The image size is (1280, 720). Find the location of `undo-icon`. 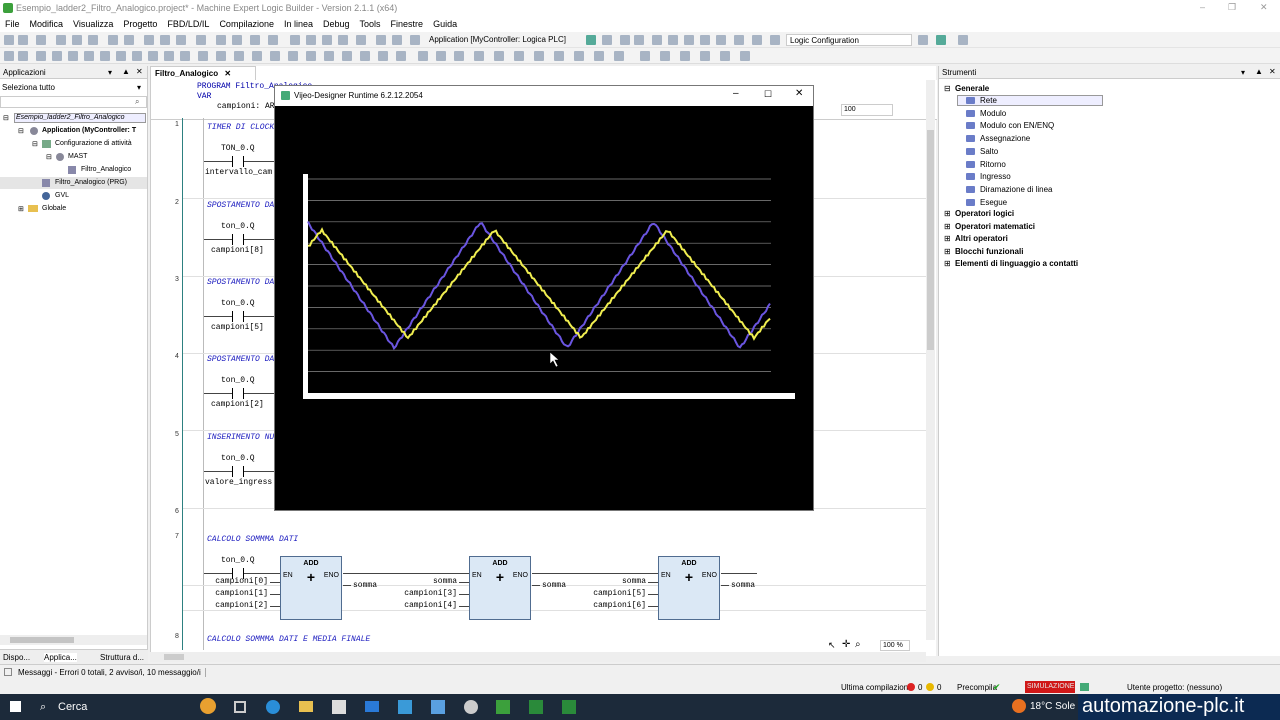

undo-icon is located at coordinates (113, 40).